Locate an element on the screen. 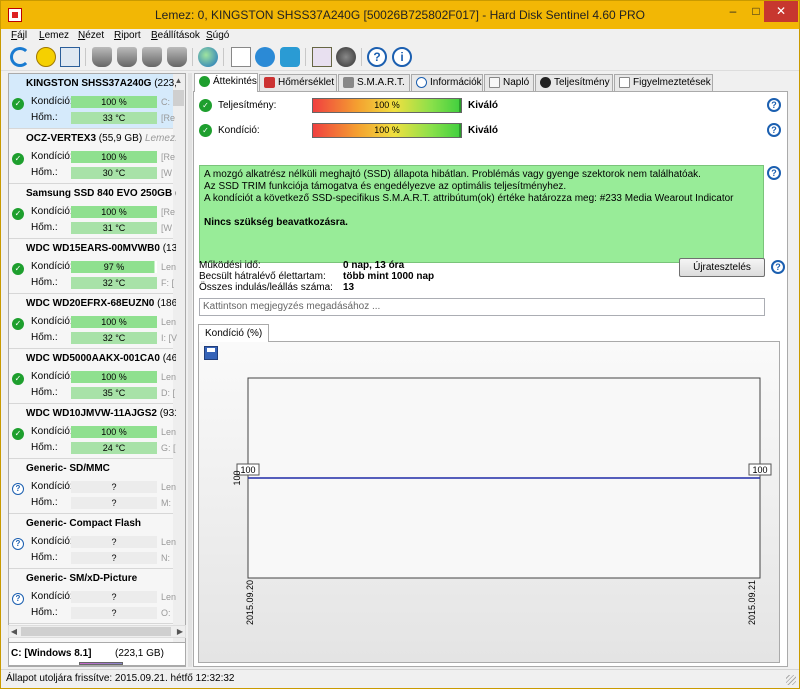 The image size is (800, 689). drive-letter: D: [ is located at coordinates (168, 393).